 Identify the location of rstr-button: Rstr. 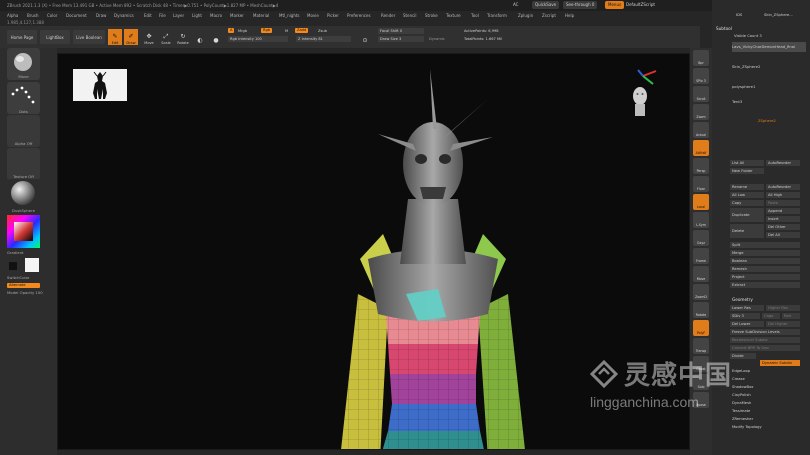
(791, 316).